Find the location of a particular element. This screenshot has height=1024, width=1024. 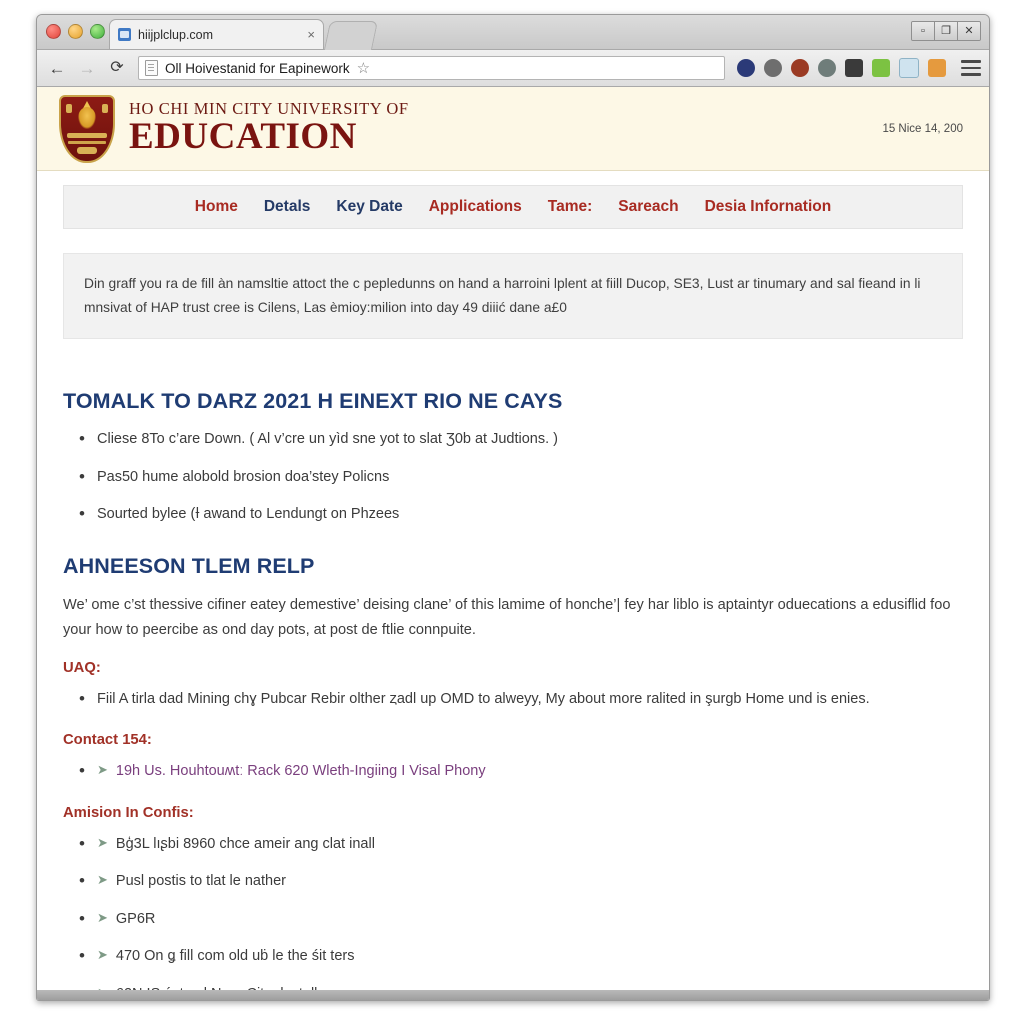

favicon-icon is located at coordinates (124, 34).